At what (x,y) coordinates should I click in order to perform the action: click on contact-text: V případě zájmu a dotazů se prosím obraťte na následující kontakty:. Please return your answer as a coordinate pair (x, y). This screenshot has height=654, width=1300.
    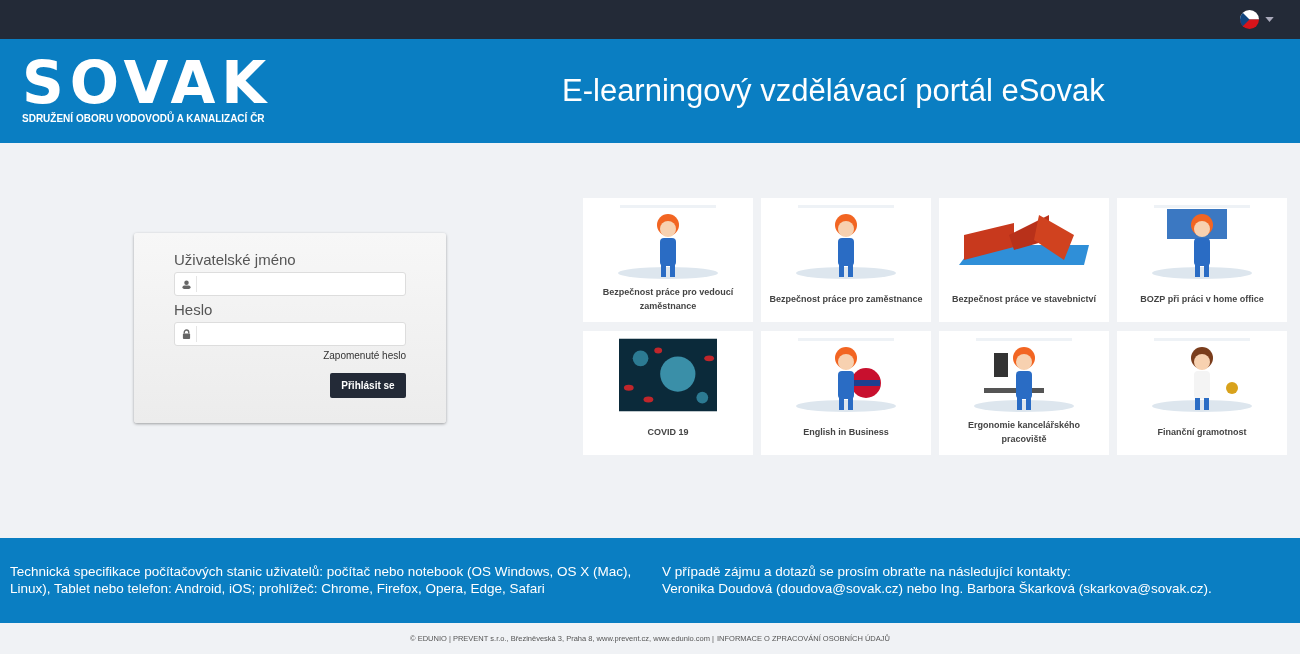
    Looking at the image, I should click on (867, 571).